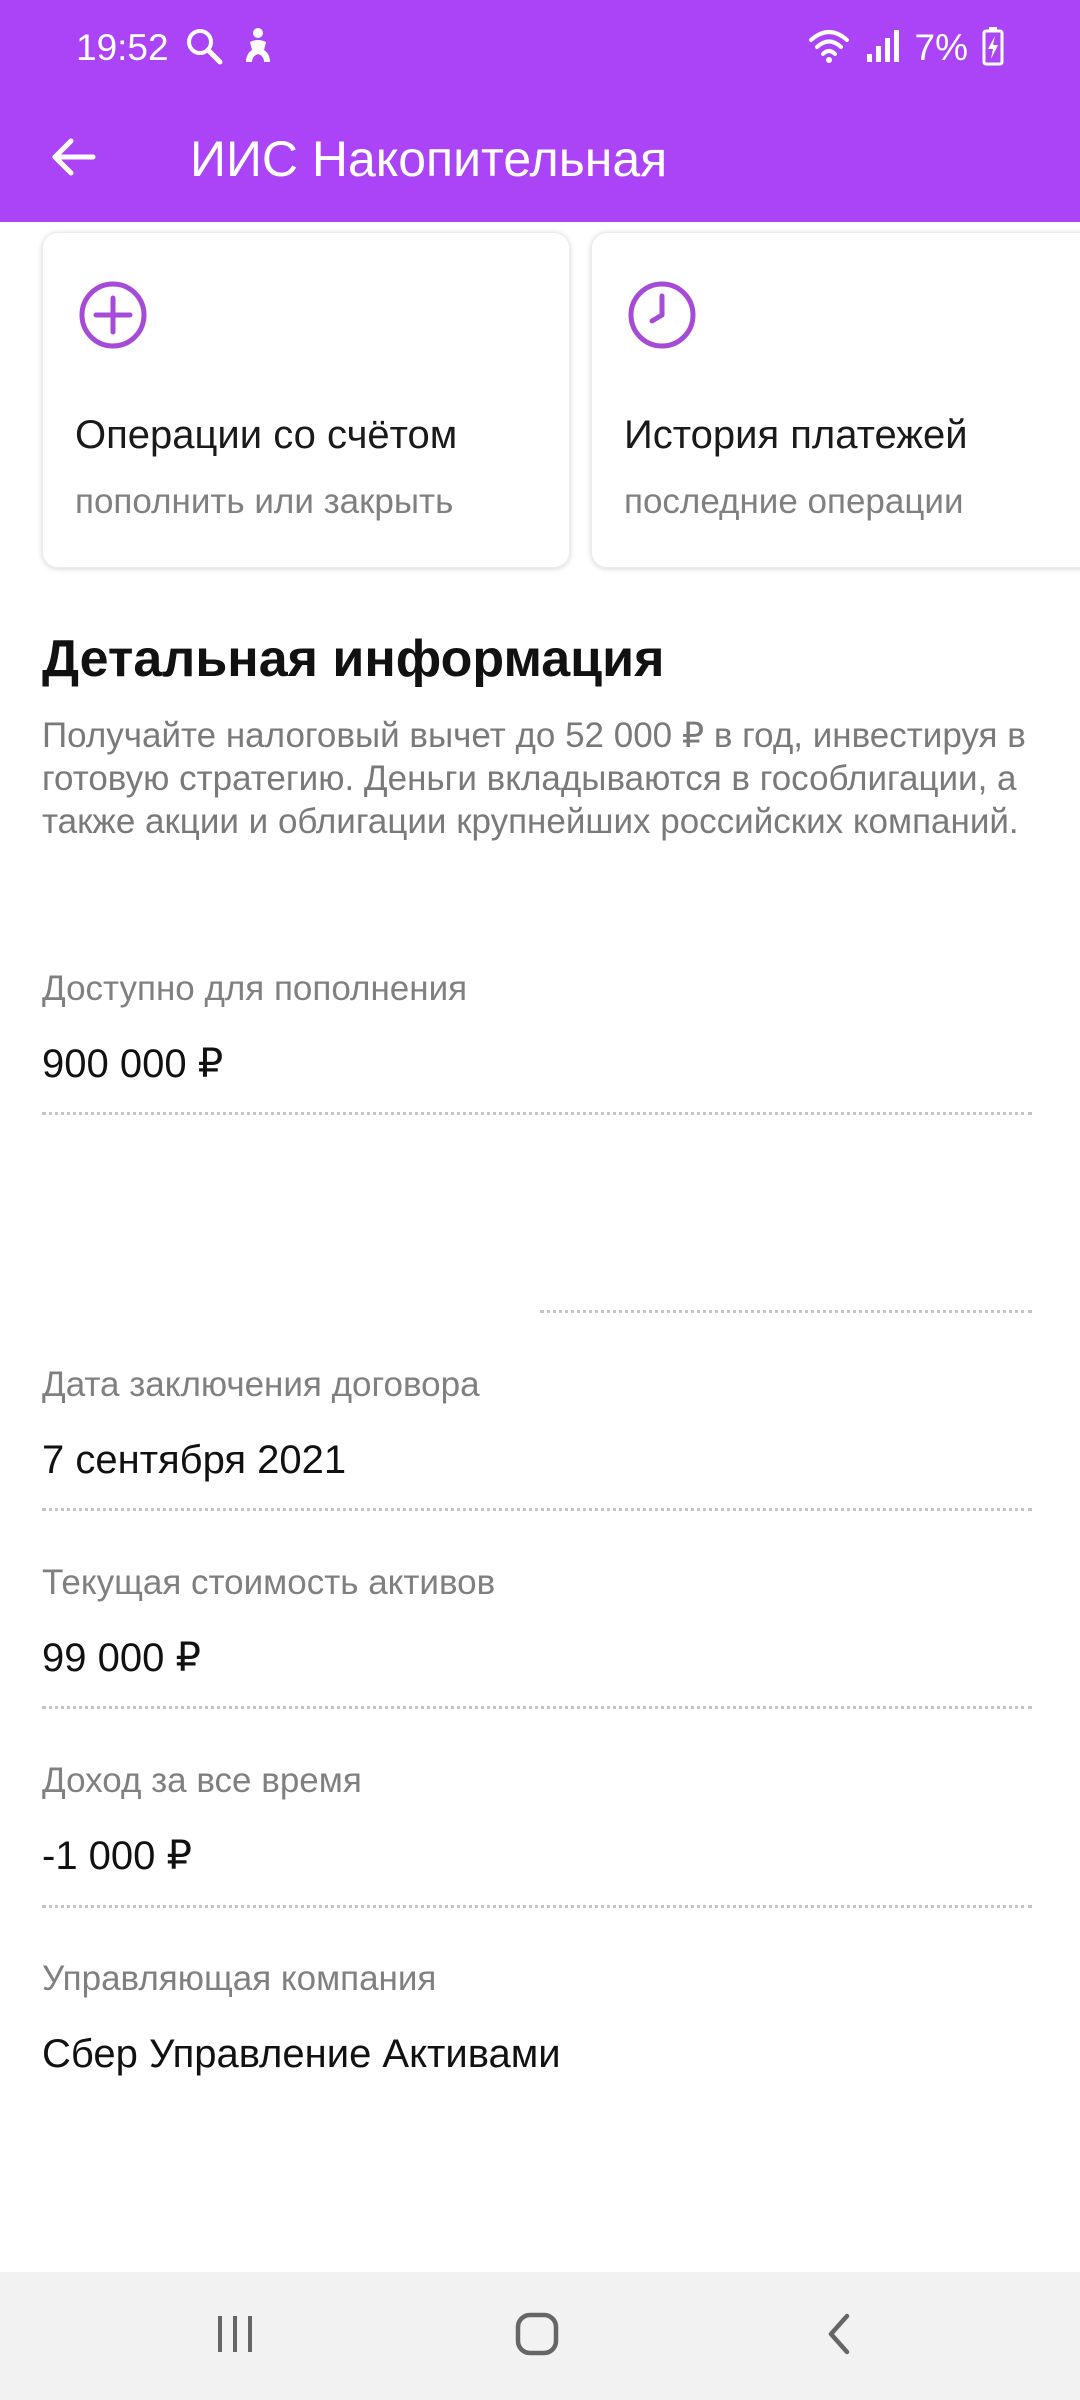  I want to click on arrow-left-icon, so click(73, 159).